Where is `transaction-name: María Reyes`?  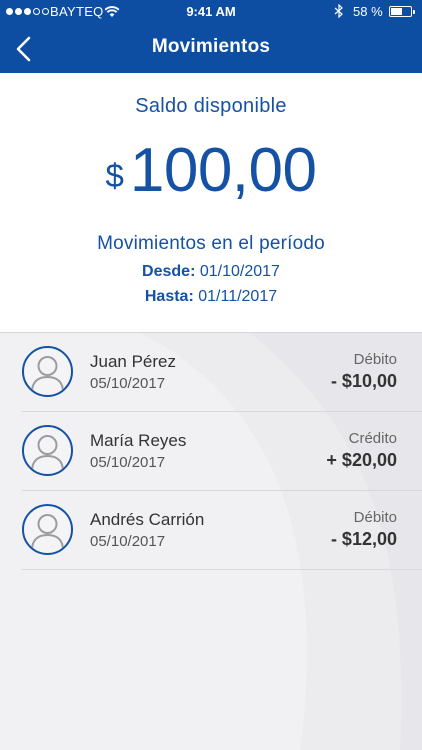 transaction-name: María Reyes is located at coordinates (138, 440).